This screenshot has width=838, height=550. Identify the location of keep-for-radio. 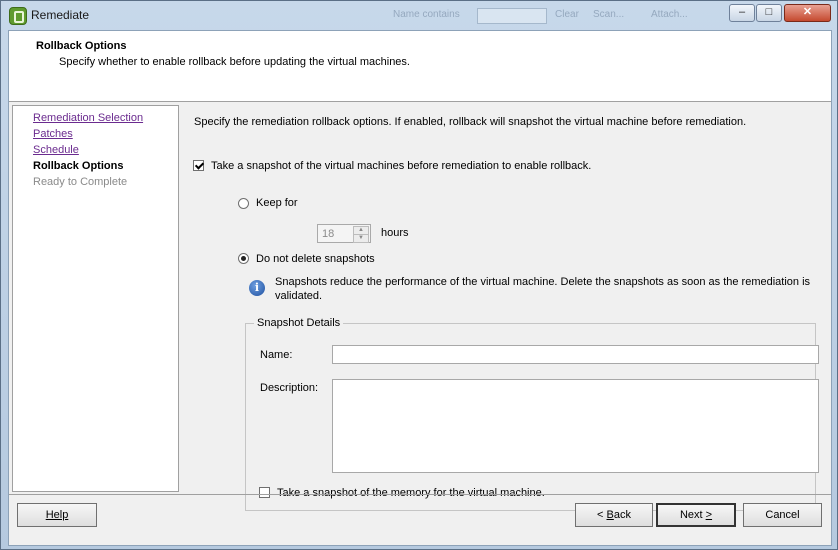
(243, 203).